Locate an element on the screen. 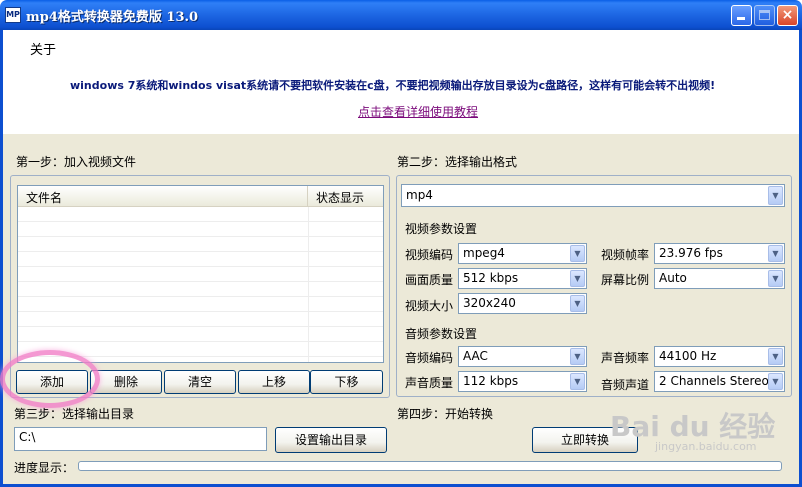 This screenshot has width=802, height=487. video-quality-label: 画面质量 is located at coordinates (429, 280).